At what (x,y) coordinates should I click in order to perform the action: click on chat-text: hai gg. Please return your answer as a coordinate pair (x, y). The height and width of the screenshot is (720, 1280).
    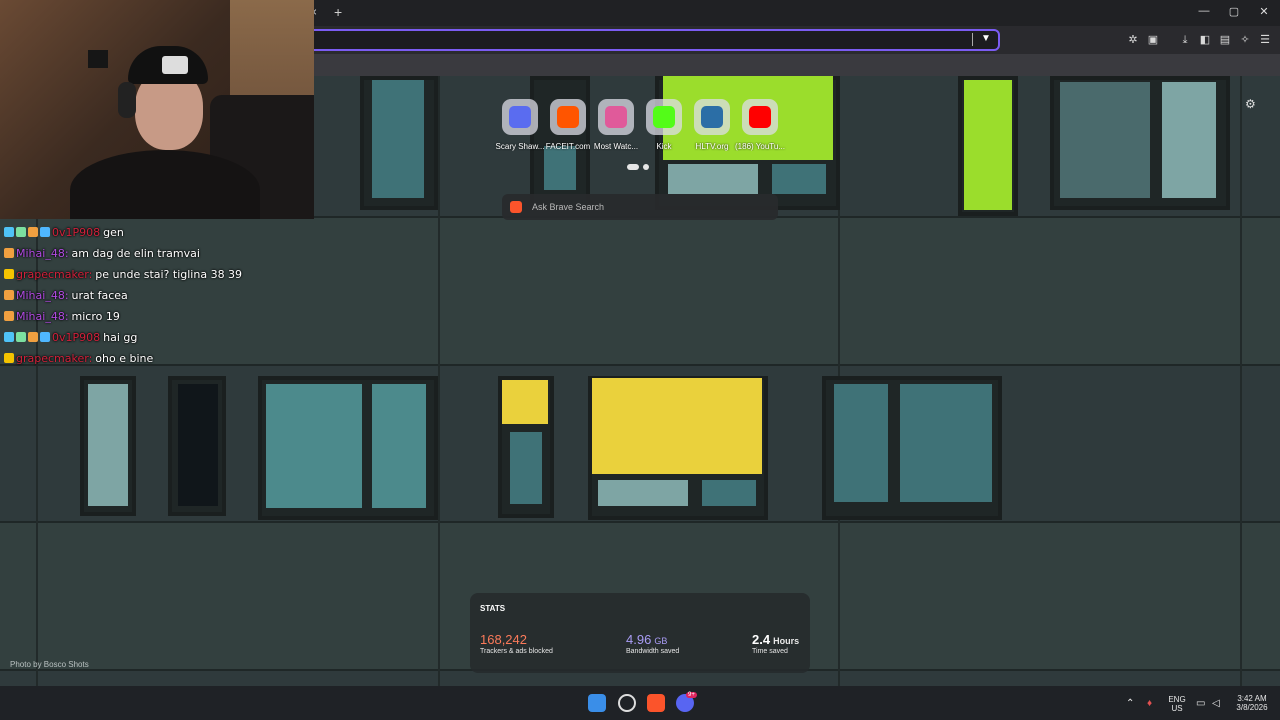
    Looking at the image, I should click on (120, 337).